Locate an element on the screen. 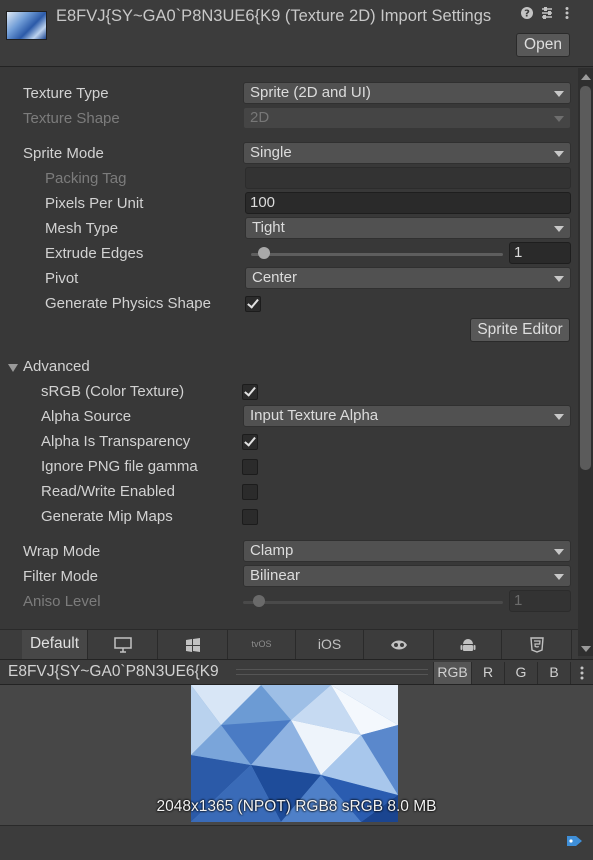  sprite-mode-label: Sprite Mode is located at coordinates (63, 153).